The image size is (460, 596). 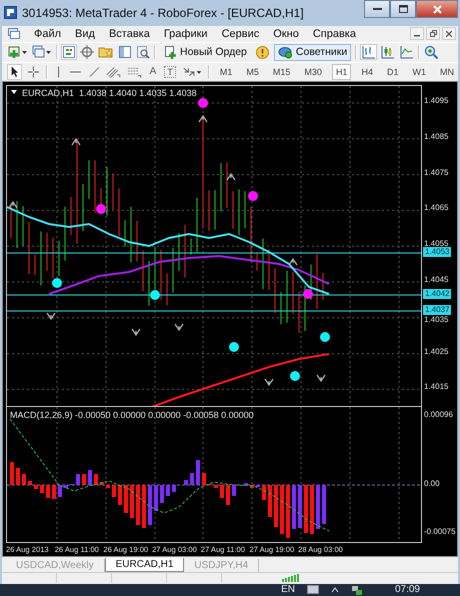 I want to click on text-tool-button: A, so click(x=153, y=72).